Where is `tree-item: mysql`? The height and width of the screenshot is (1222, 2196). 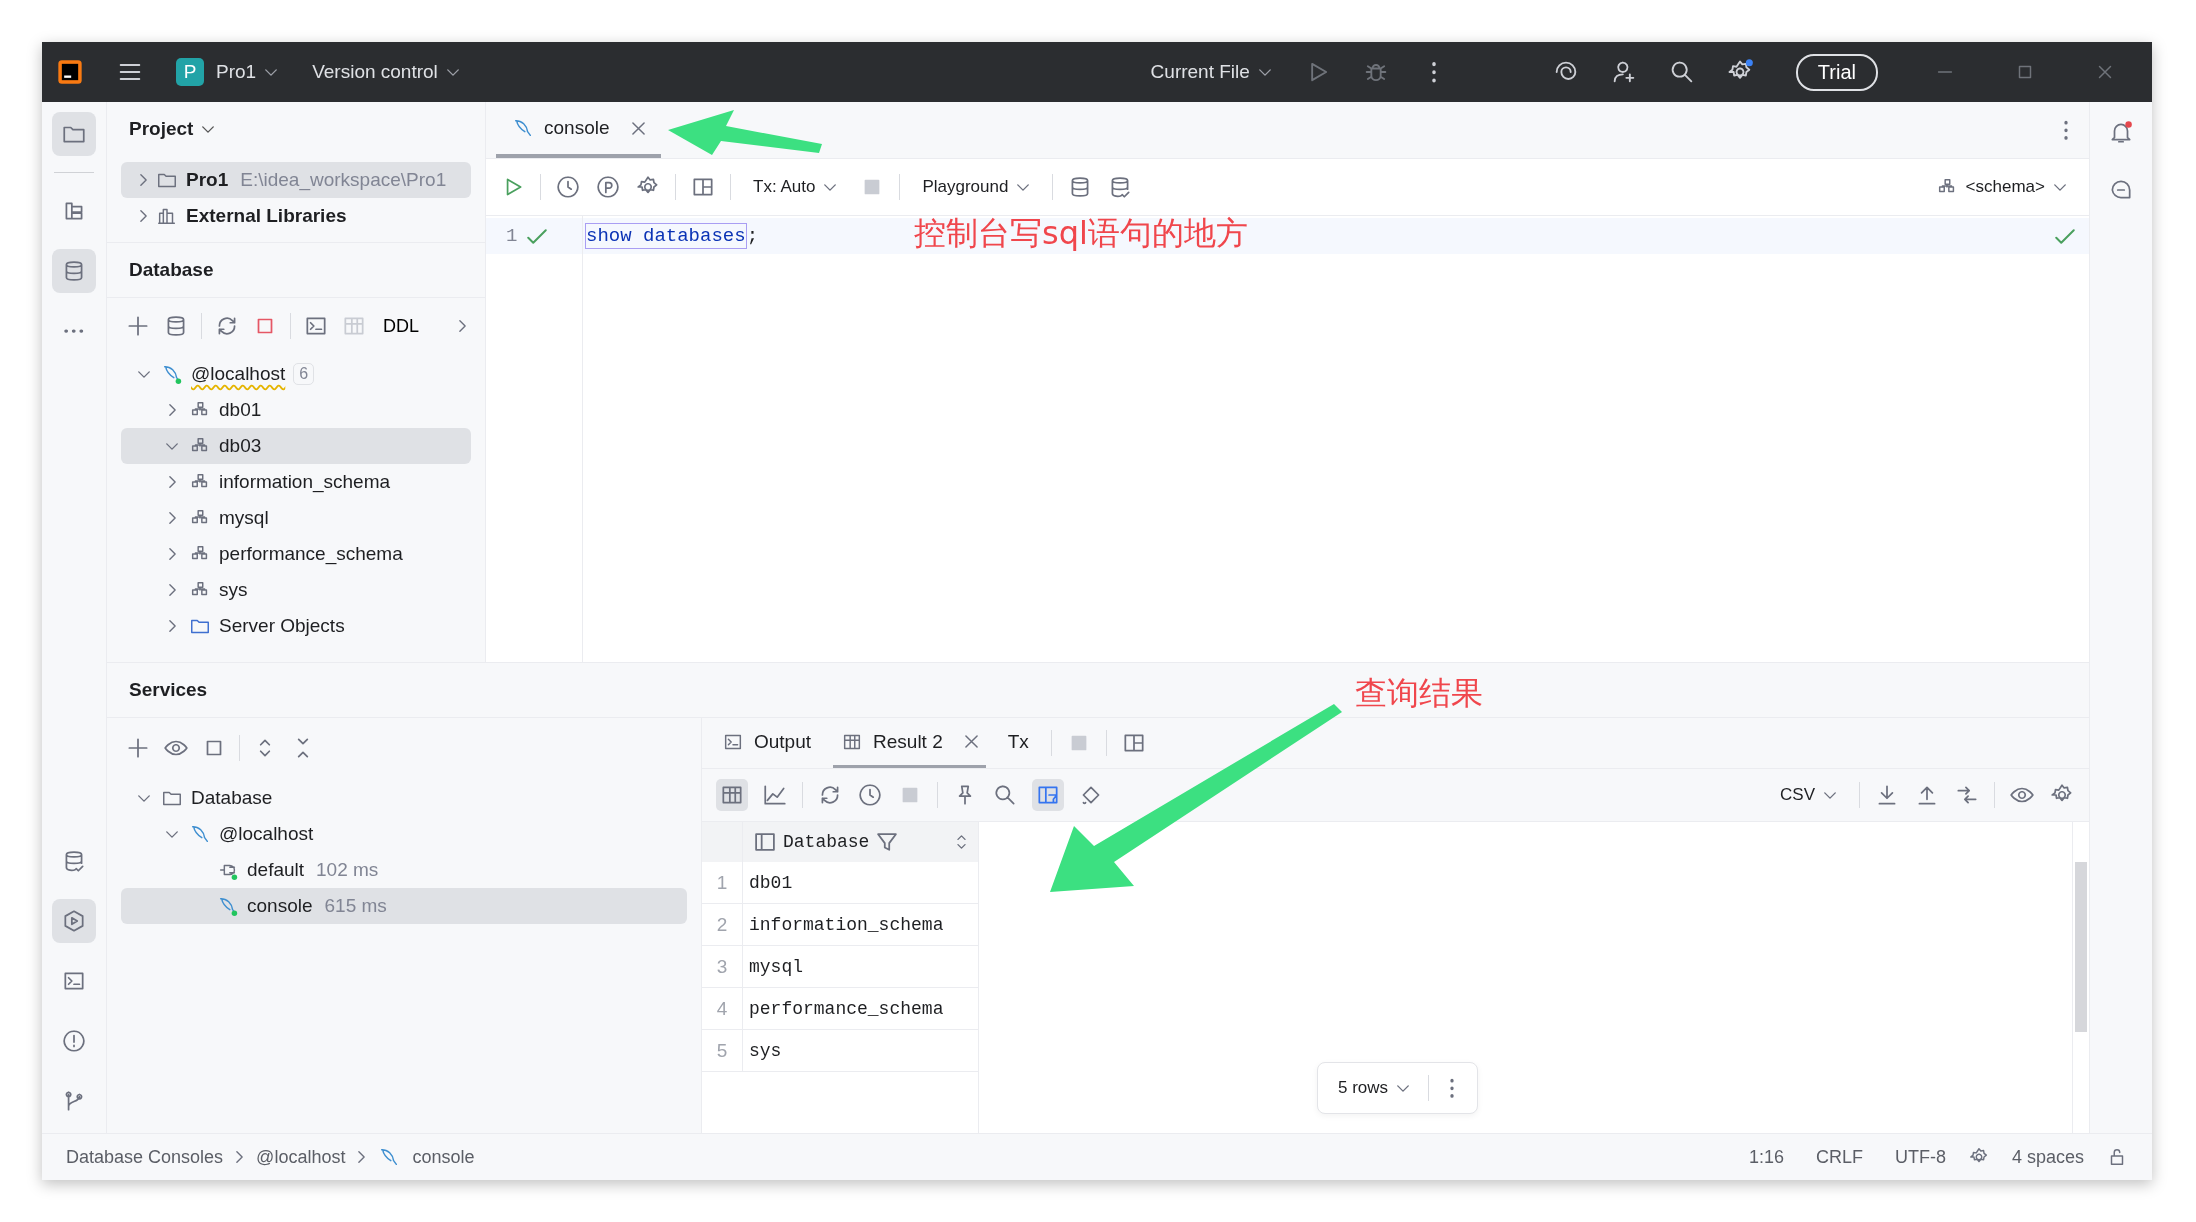
tree-item: mysql is located at coordinates (296, 518).